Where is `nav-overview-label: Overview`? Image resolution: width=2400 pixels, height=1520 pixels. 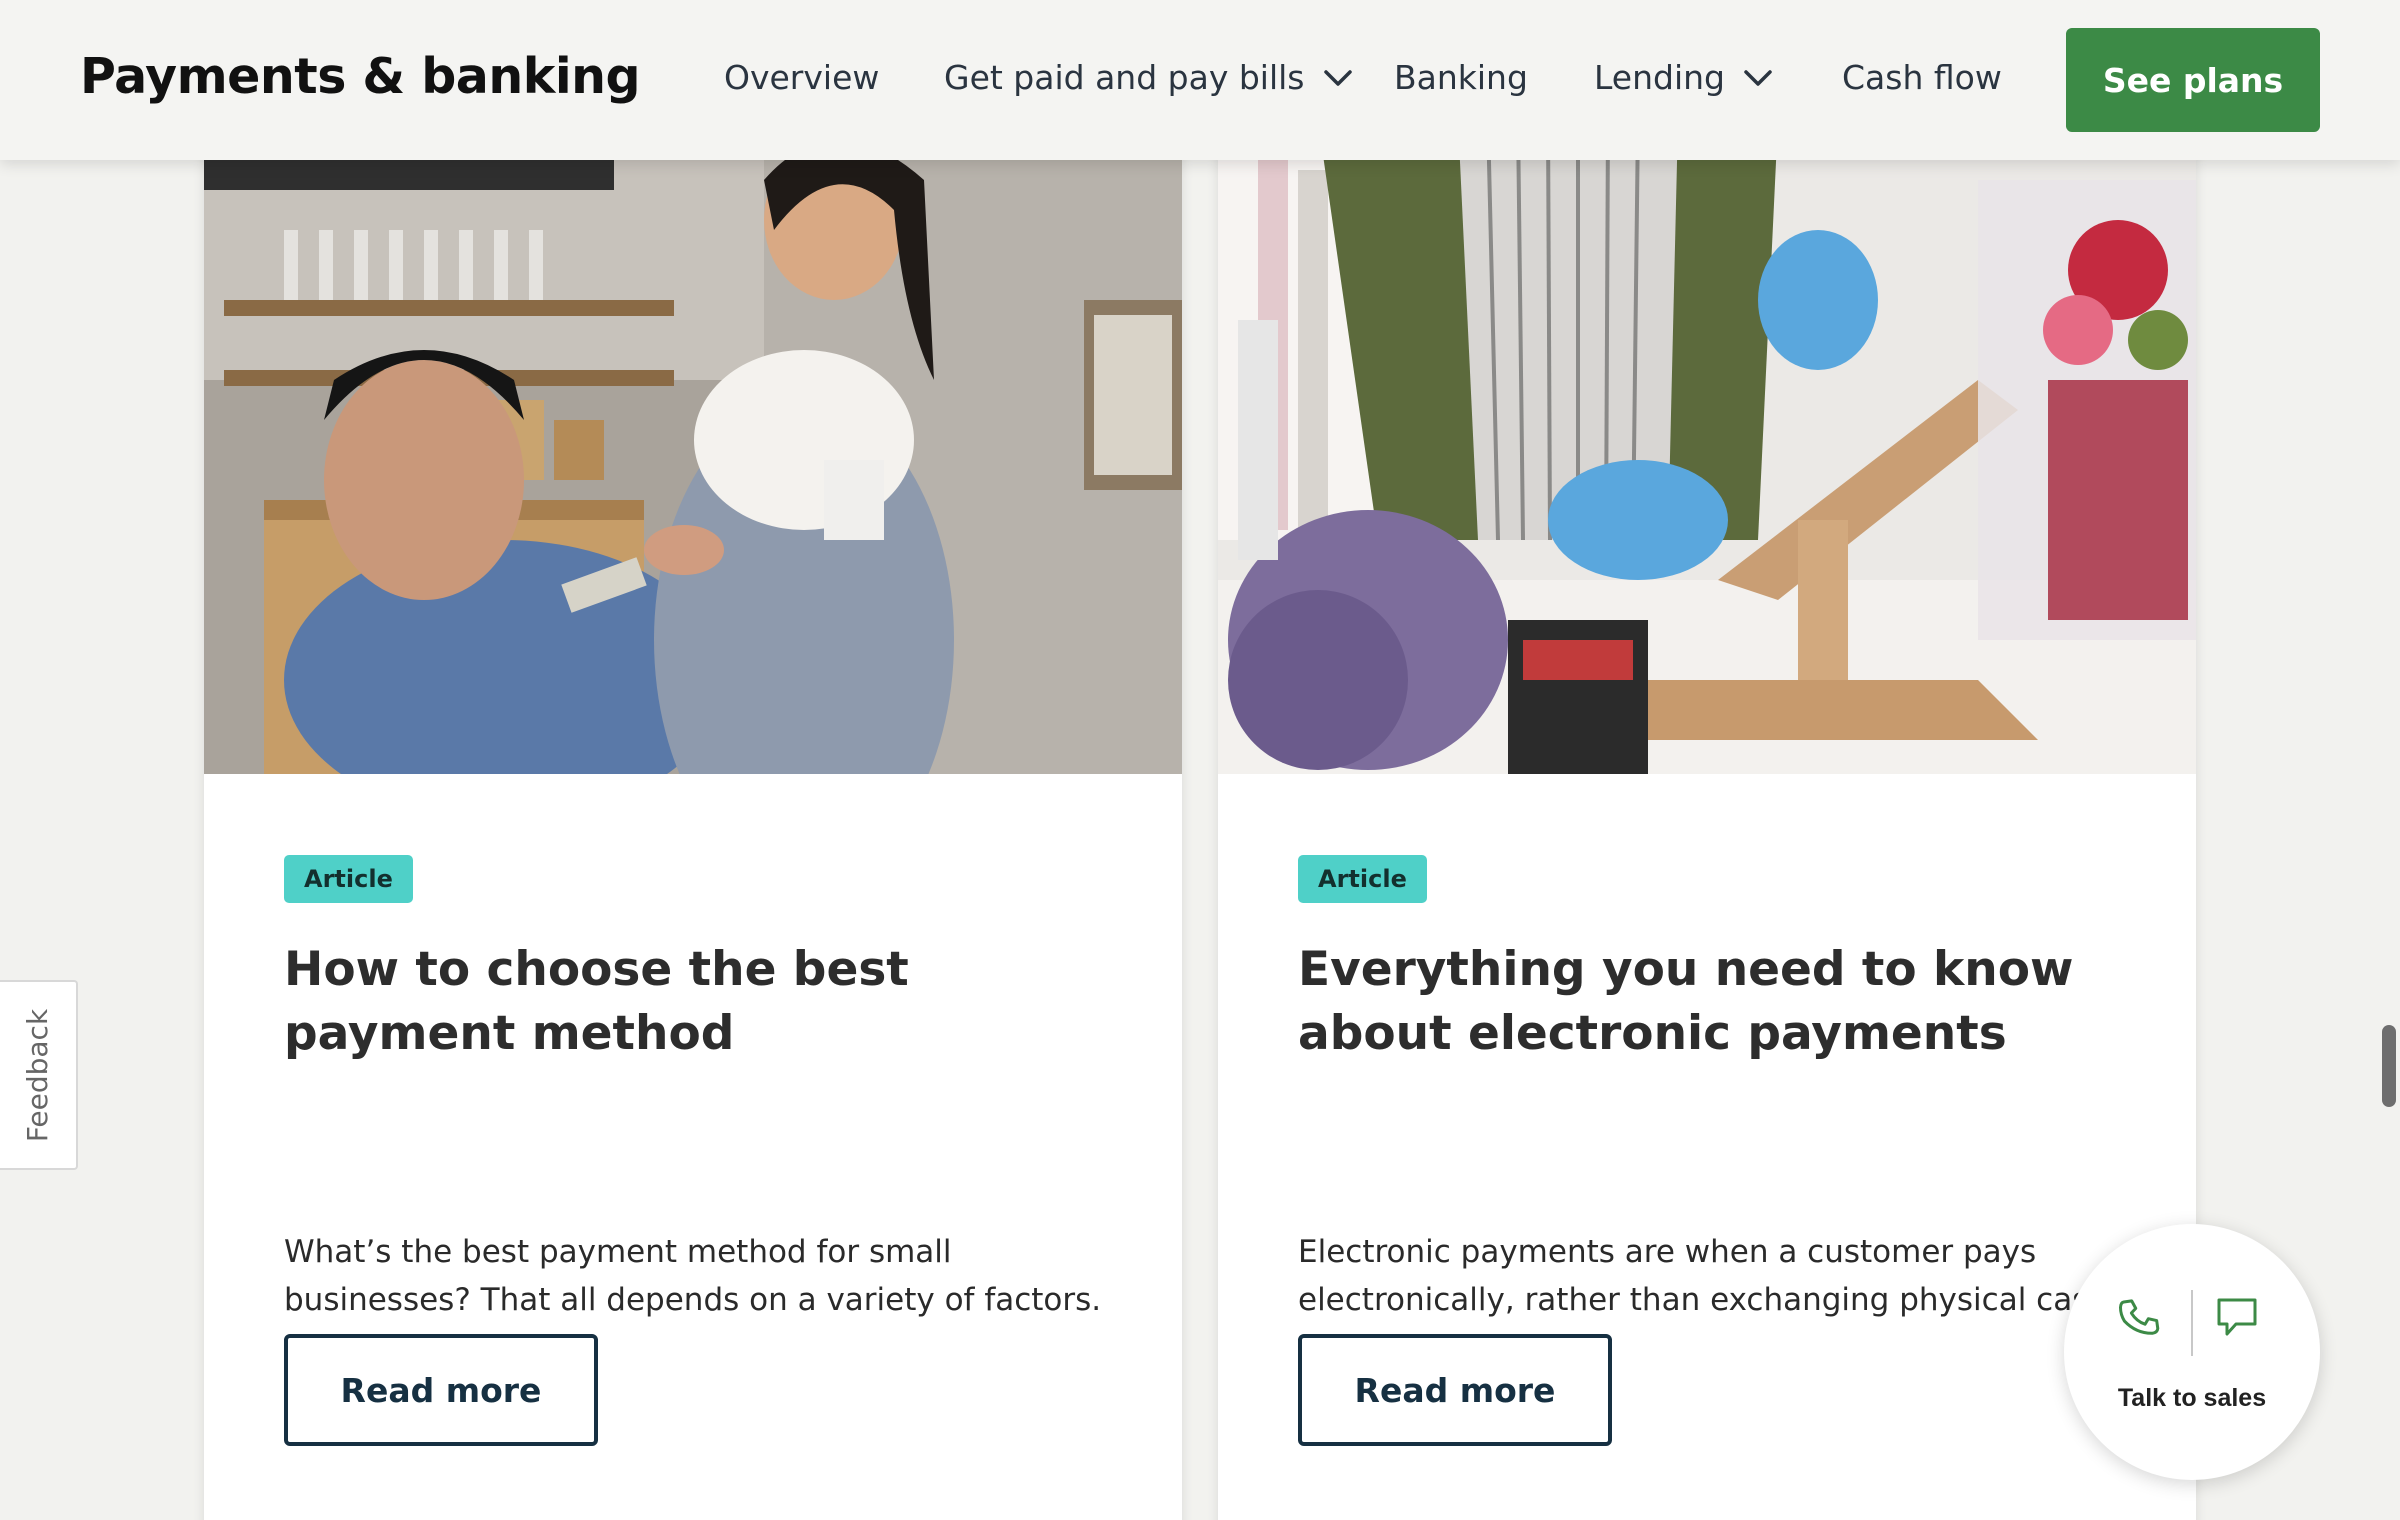
nav-overview-label: Overview is located at coordinates (802, 77).